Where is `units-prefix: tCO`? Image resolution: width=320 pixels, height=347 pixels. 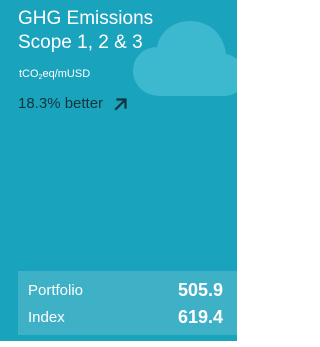 units-prefix: tCO is located at coordinates (29, 74).